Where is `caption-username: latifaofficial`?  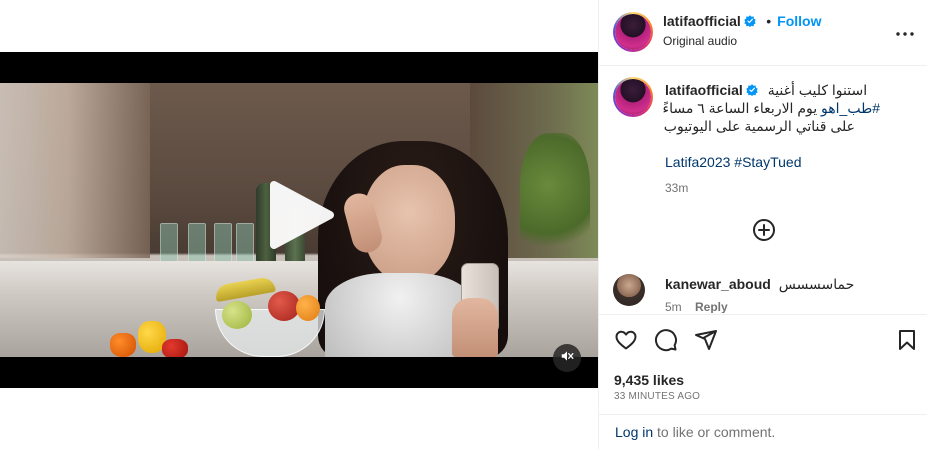
caption-username: latifaofficial is located at coordinates (704, 90).